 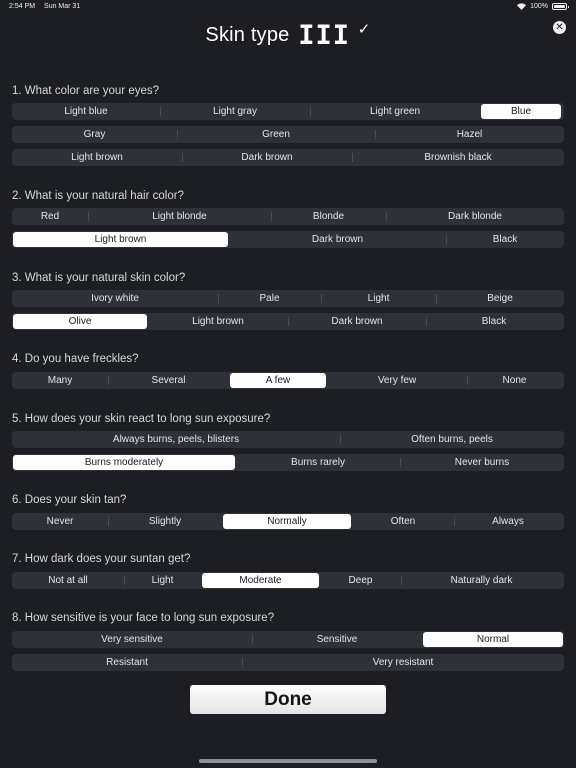 What do you see at coordinates (360, 580) in the screenshot?
I see `option-deep: Deep` at bounding box center [360, 580].